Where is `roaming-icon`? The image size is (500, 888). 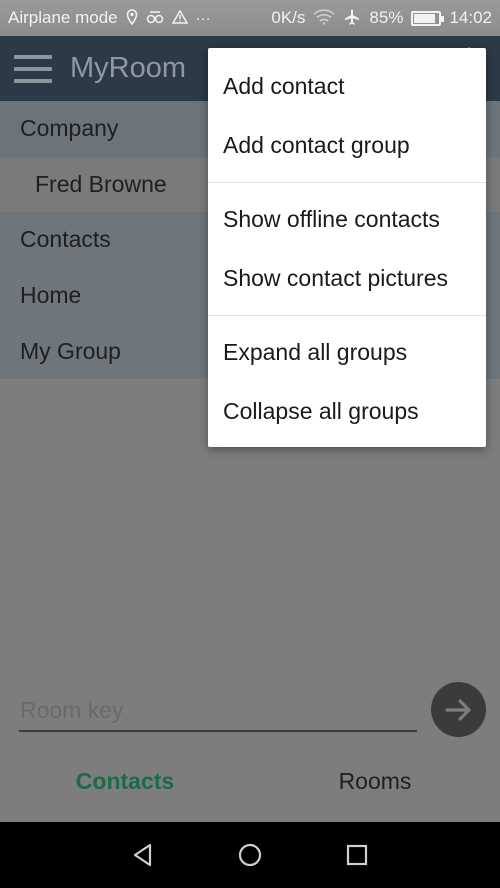
roaming-icon is located at coordinates (155, 18).